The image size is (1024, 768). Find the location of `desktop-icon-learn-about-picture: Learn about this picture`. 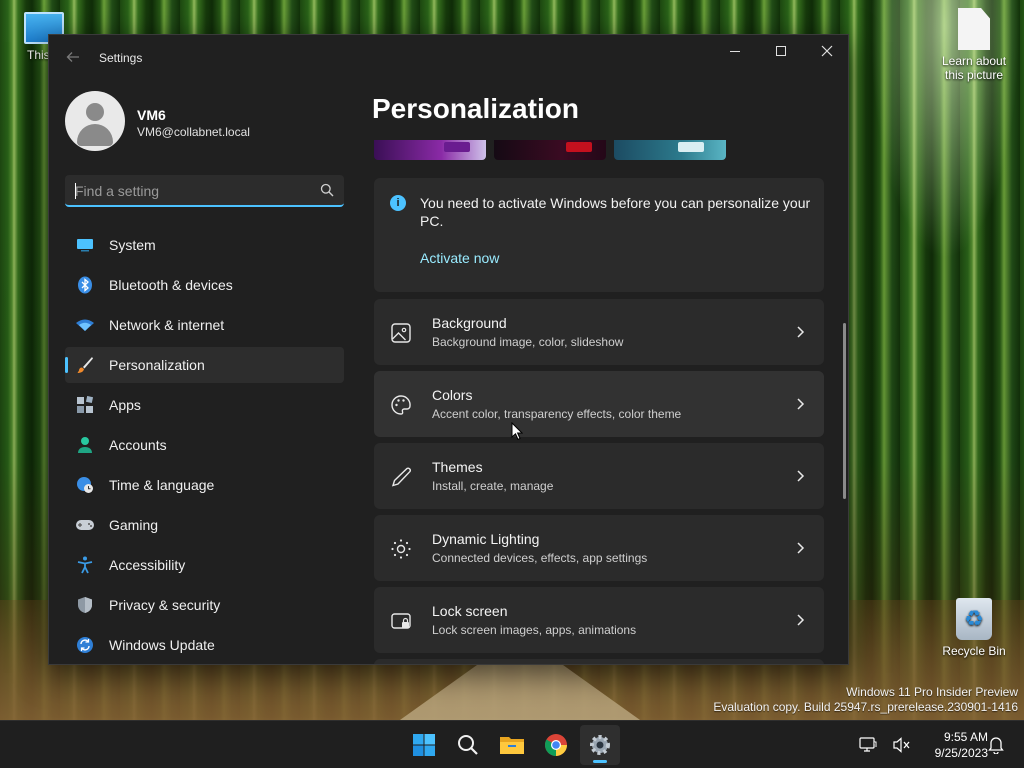

desktop-icon-learn-about-picture: Learn about this picture is located at coordinates (974, 45).